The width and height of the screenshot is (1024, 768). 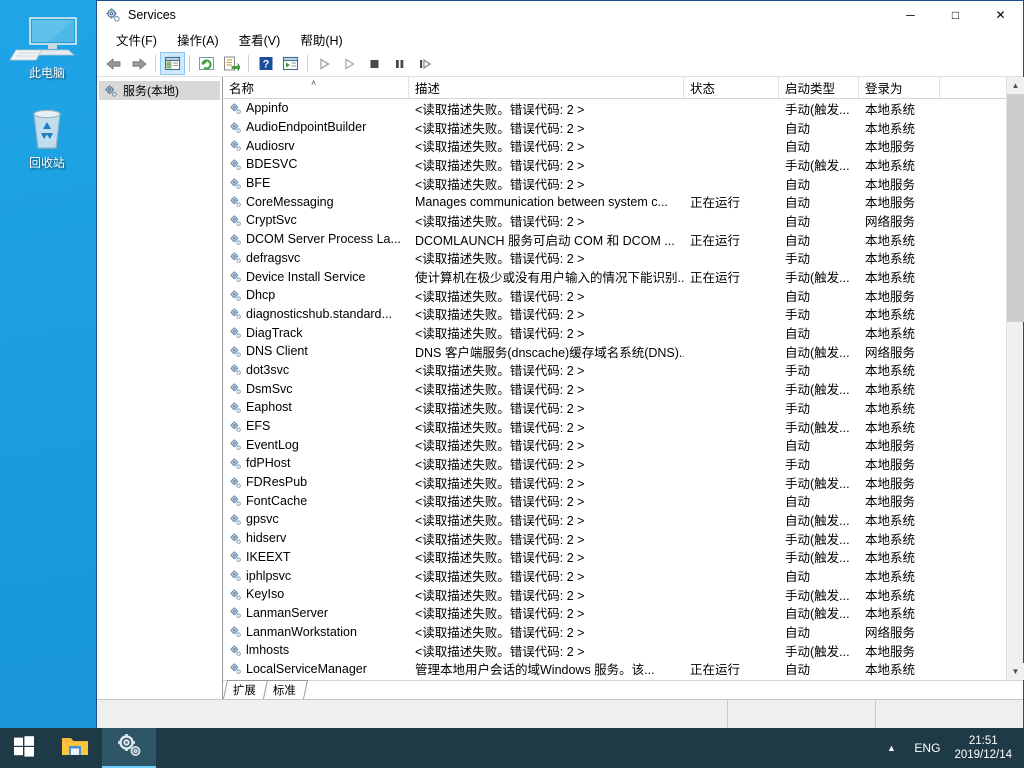 I want to click on tab-standard: 标准, so click(x=285, y=689).